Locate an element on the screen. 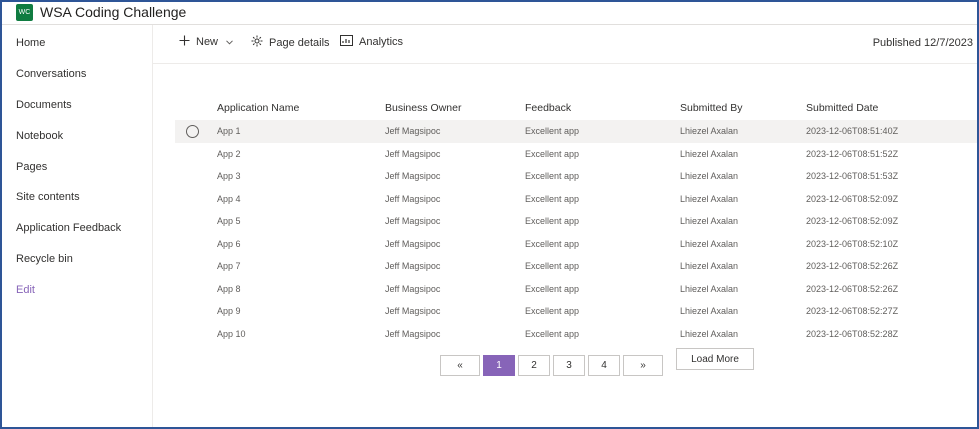 The height and width of the screenshot is (429, 979). cell-application-name: App 8 is located at coordinates (229, 288).